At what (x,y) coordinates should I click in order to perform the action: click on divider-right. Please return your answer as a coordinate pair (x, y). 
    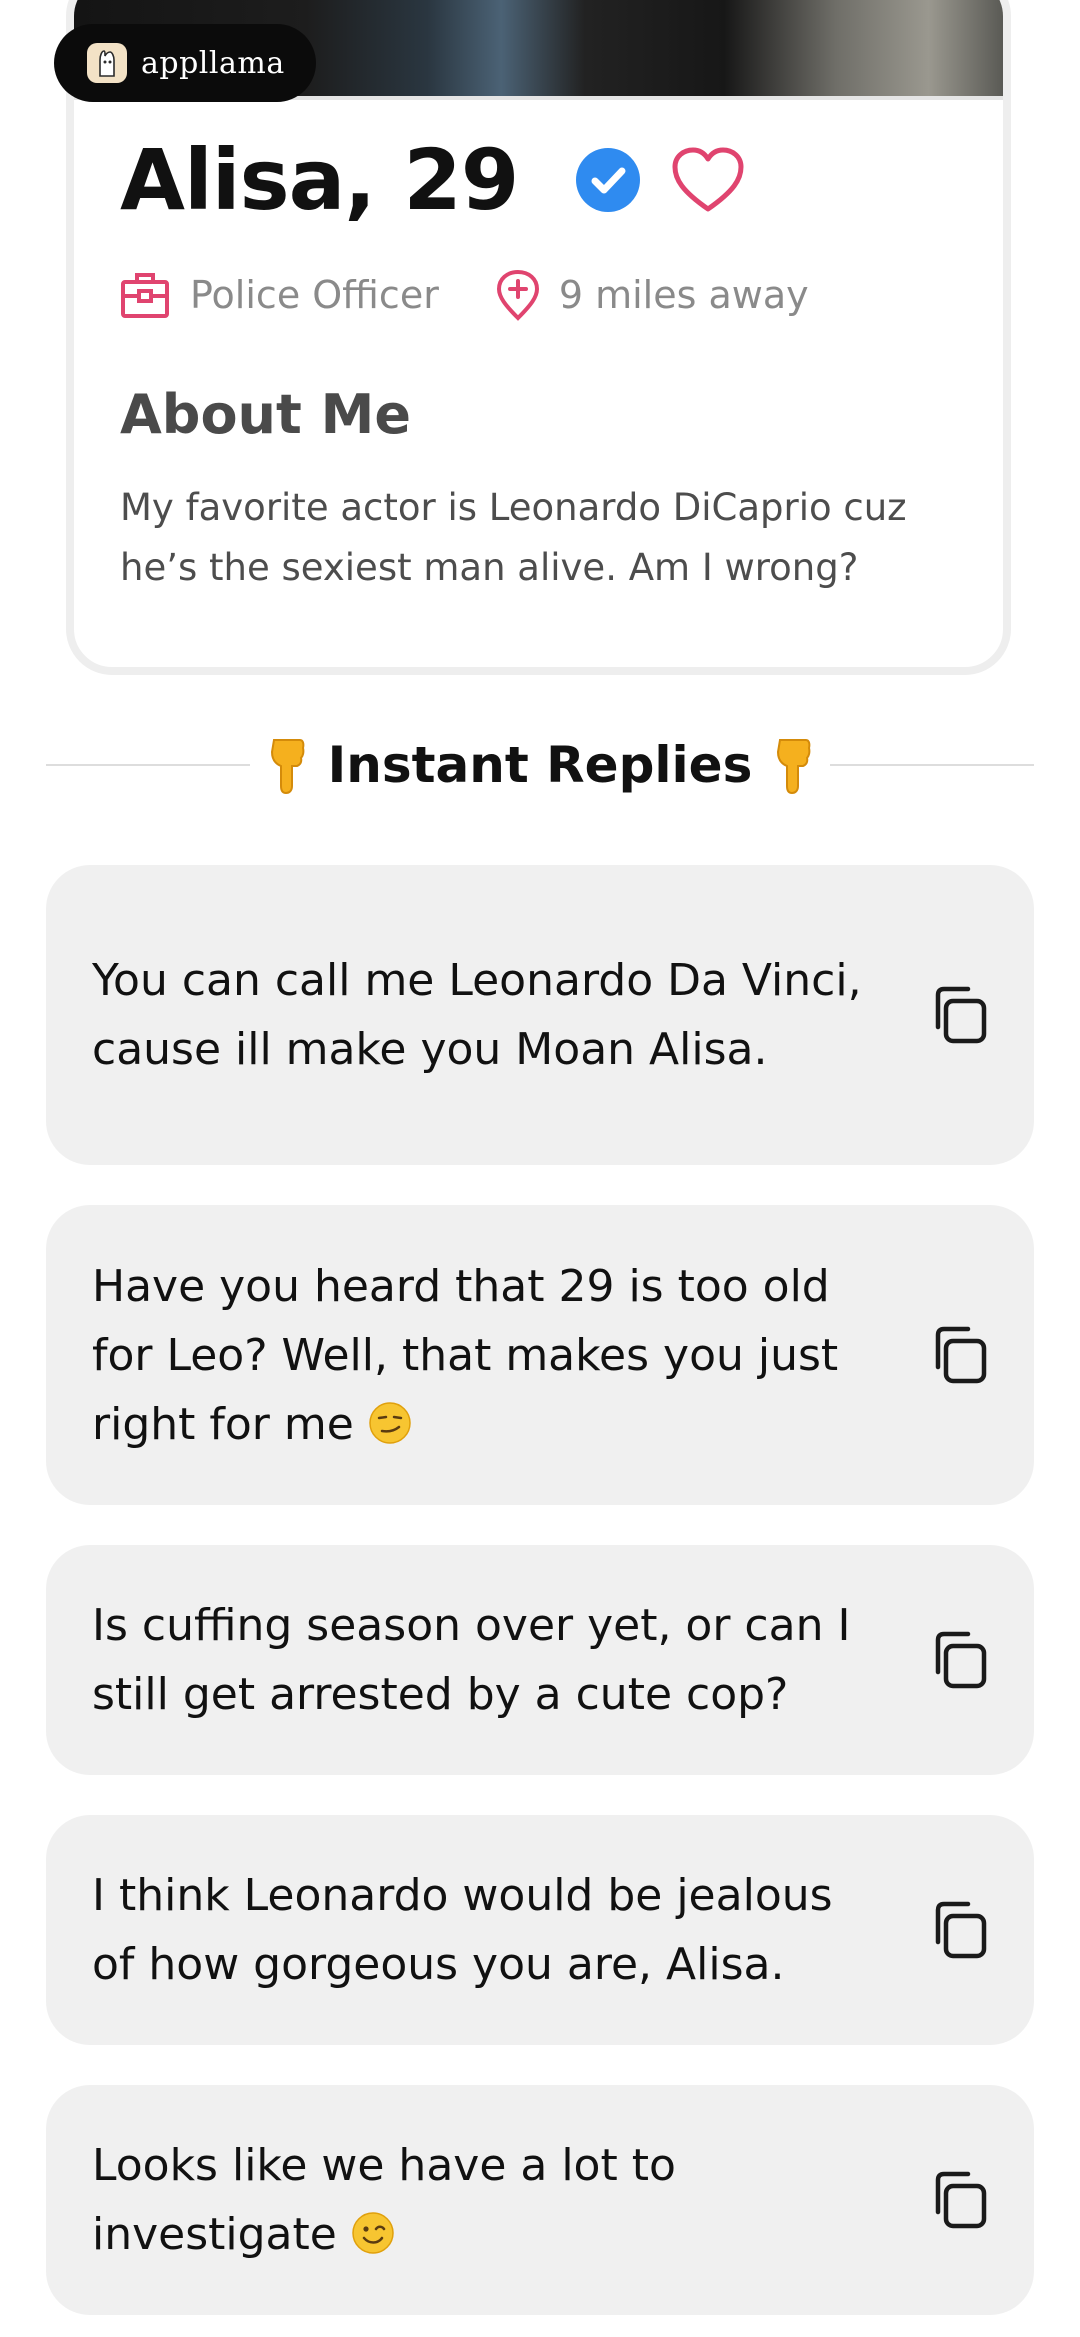
    Looking at the image, I should click on (932, 765).